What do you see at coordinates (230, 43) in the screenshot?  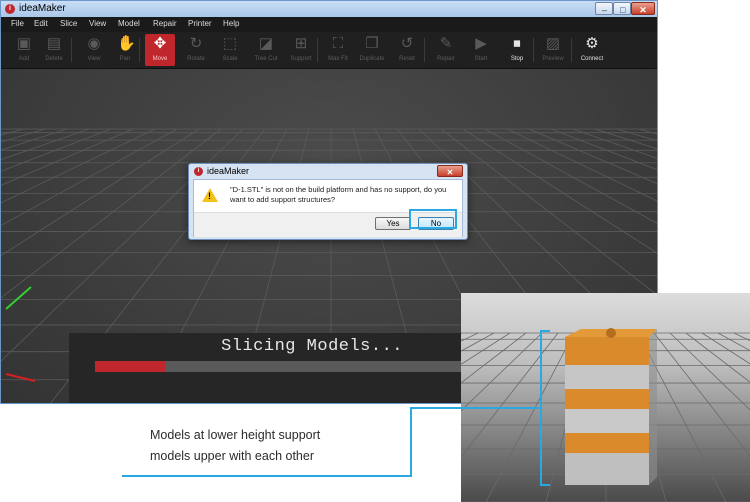 I see `scale-icon: ⬚` at bounding box center [230, 43].